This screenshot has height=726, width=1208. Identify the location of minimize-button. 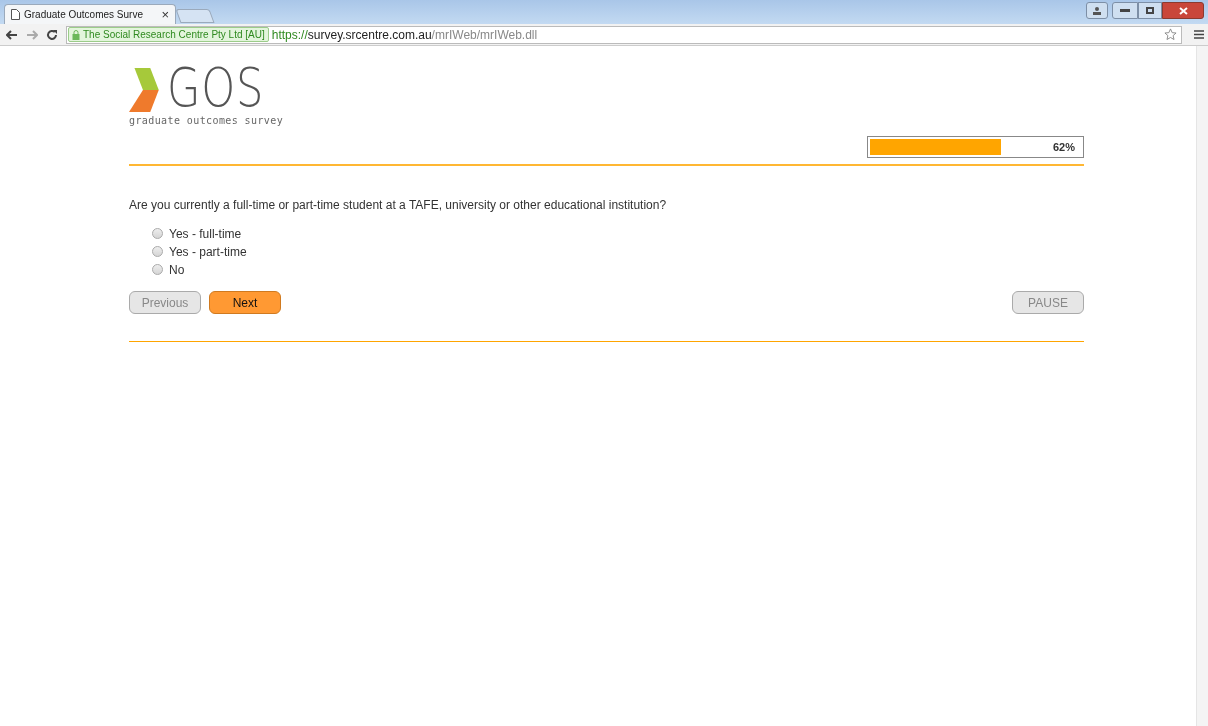
(1125, 10).